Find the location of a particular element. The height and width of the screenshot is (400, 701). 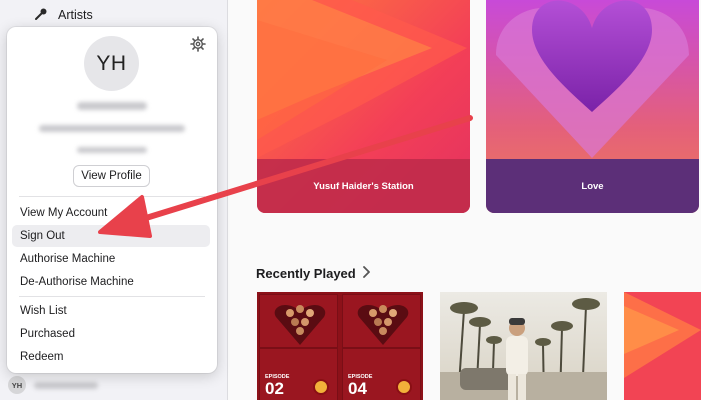

sidebar-item-label: Artists is located at coordinates (75, 15).